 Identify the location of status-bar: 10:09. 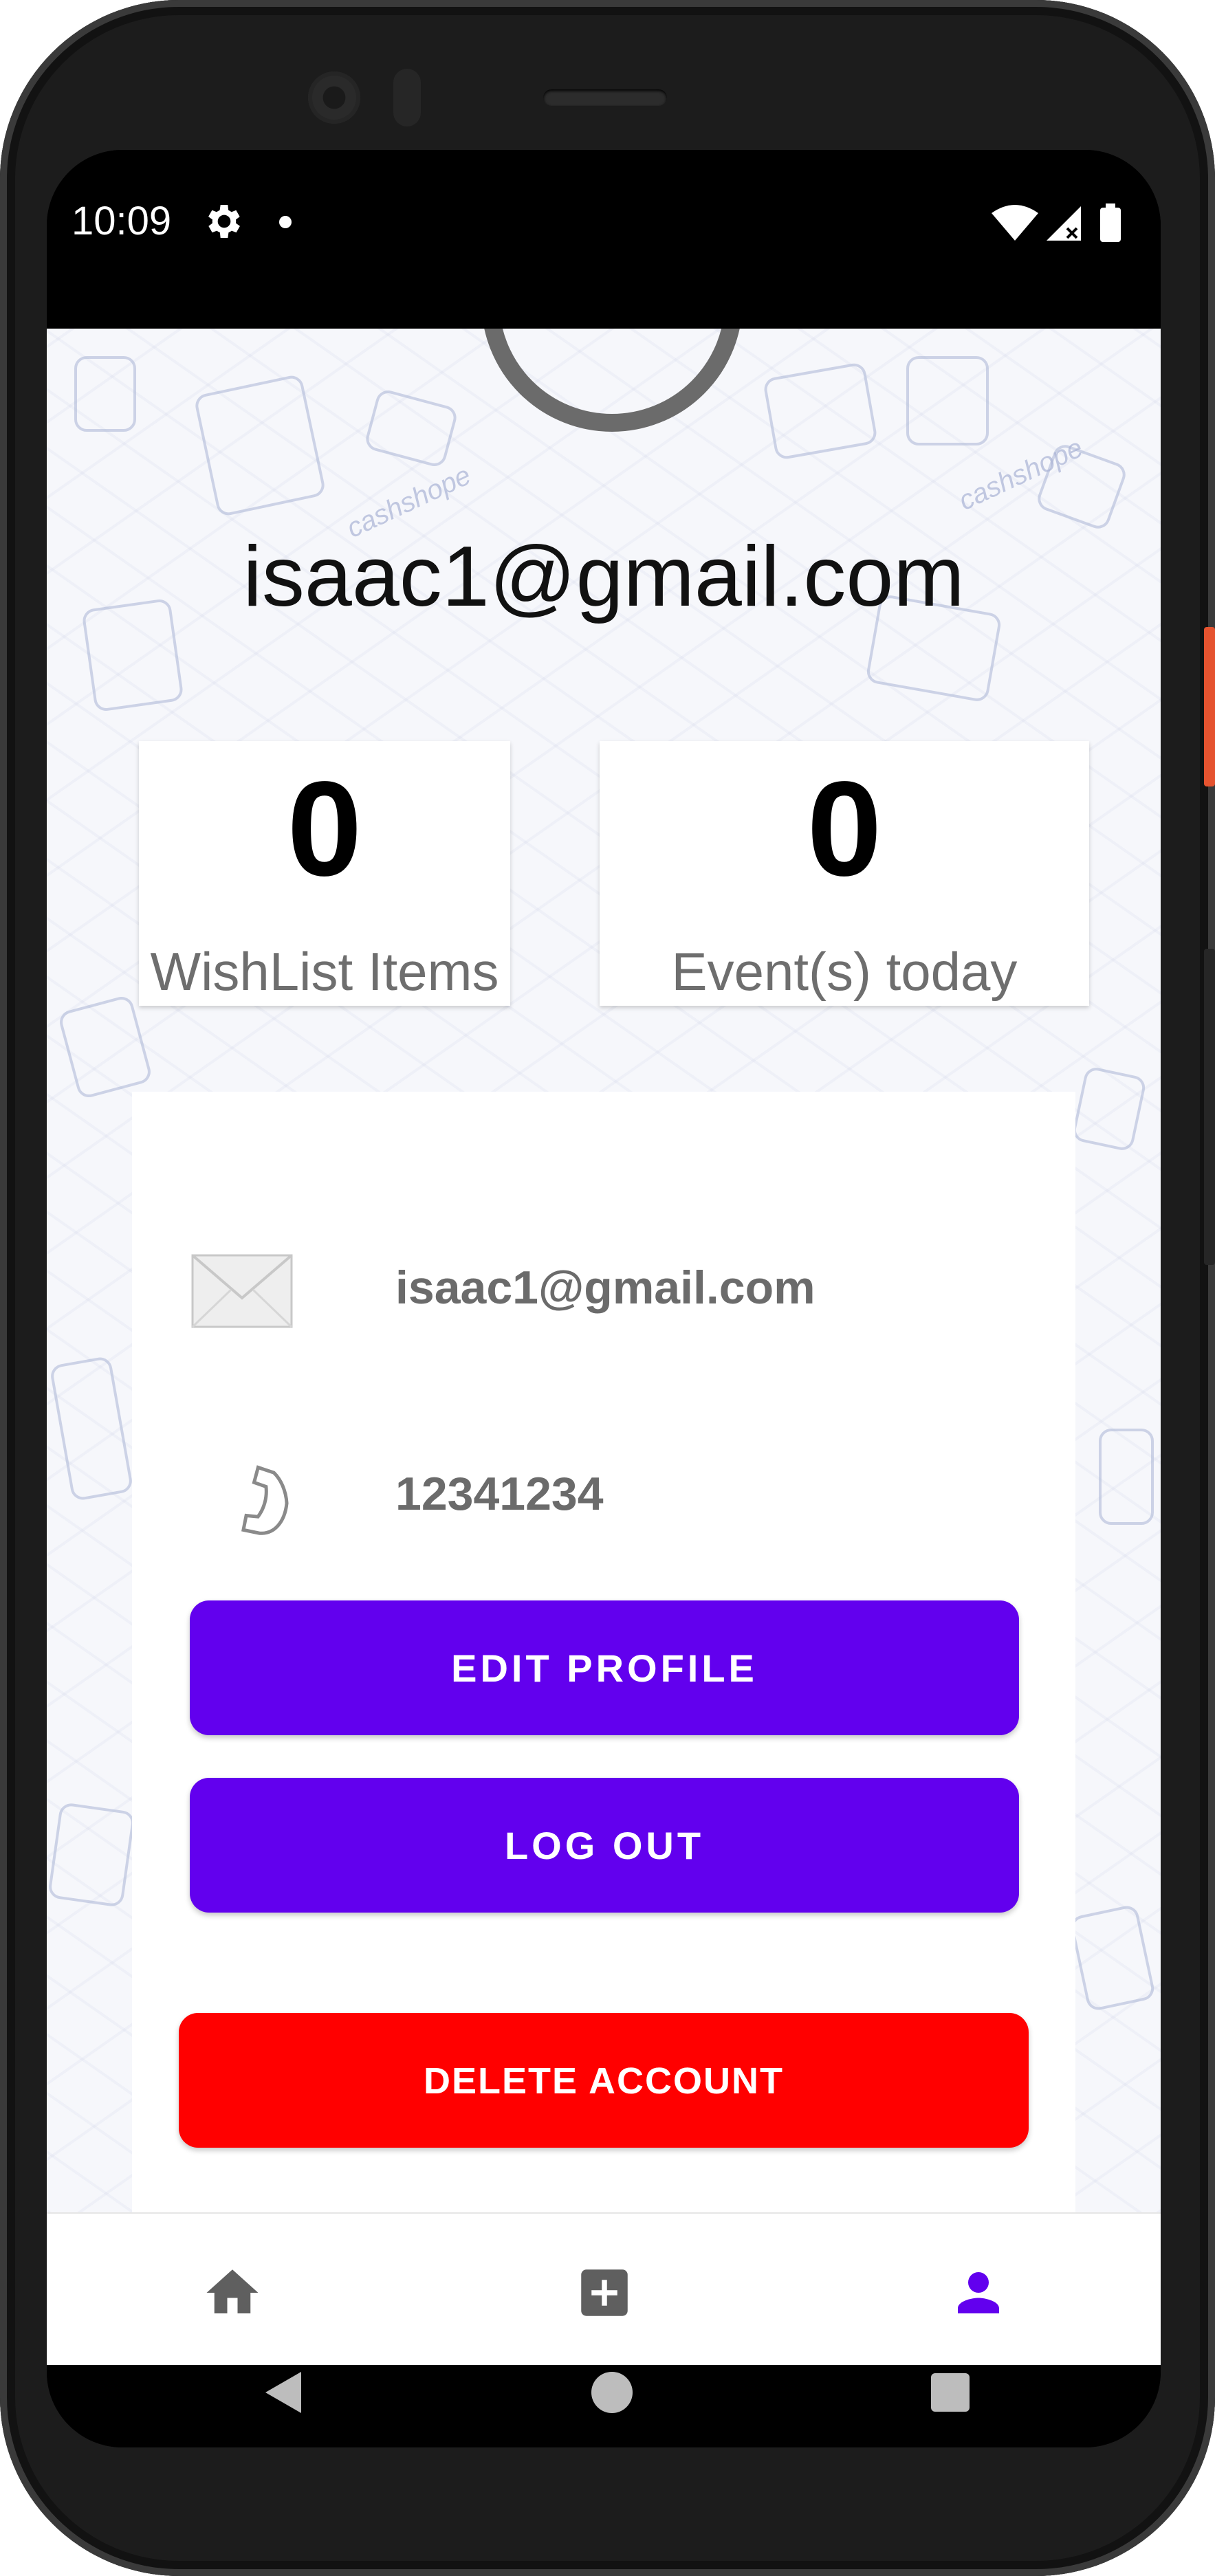
(604, 239).